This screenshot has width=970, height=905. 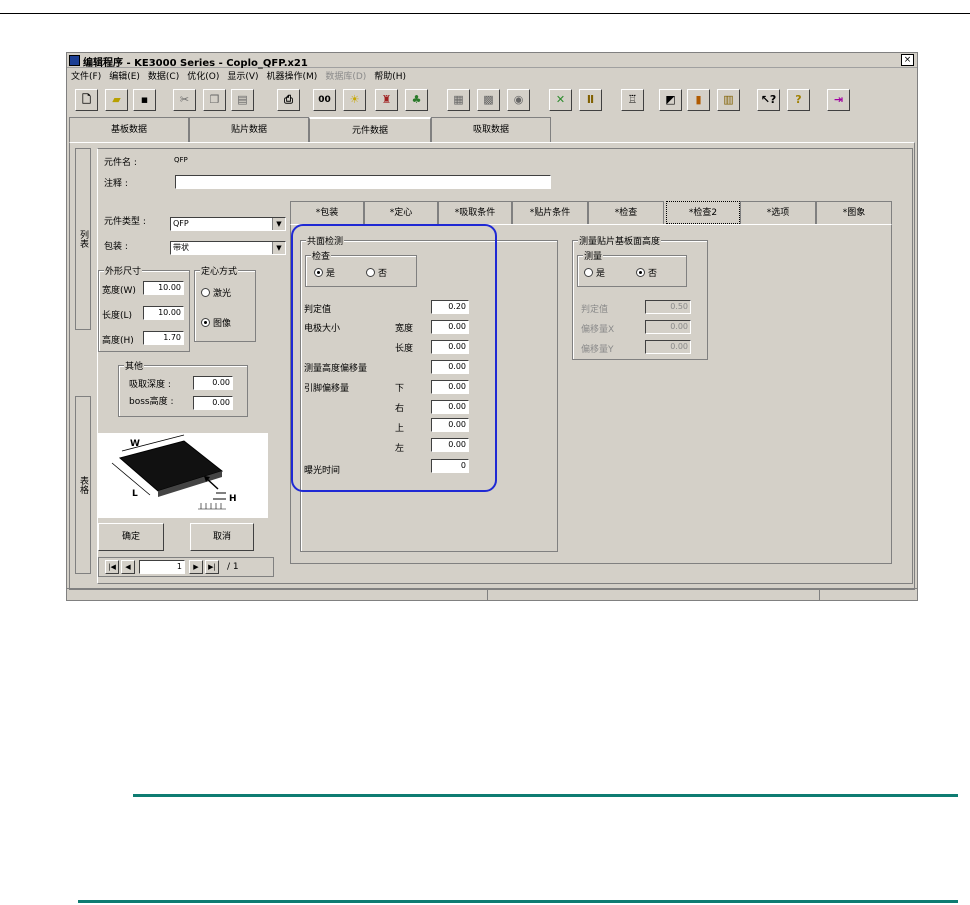 What do you see at coordinates (83, 485) in the screenshot?
I see `tab-table: 表格` at bounding box center [83, 485].